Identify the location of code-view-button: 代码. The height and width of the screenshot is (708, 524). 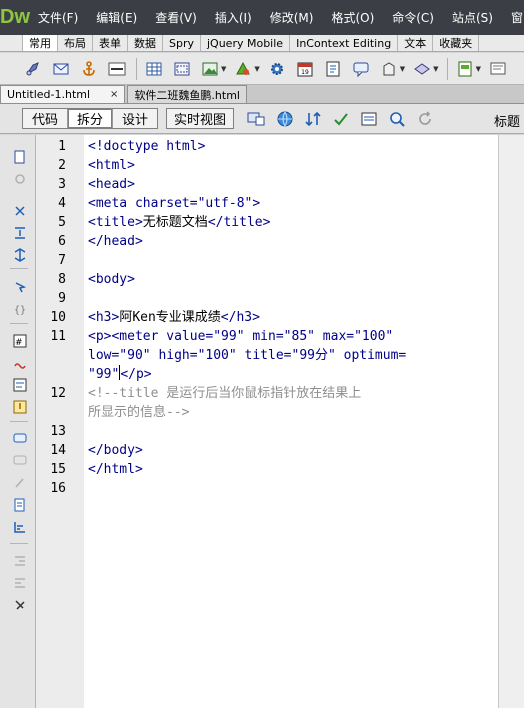
(46, 118).